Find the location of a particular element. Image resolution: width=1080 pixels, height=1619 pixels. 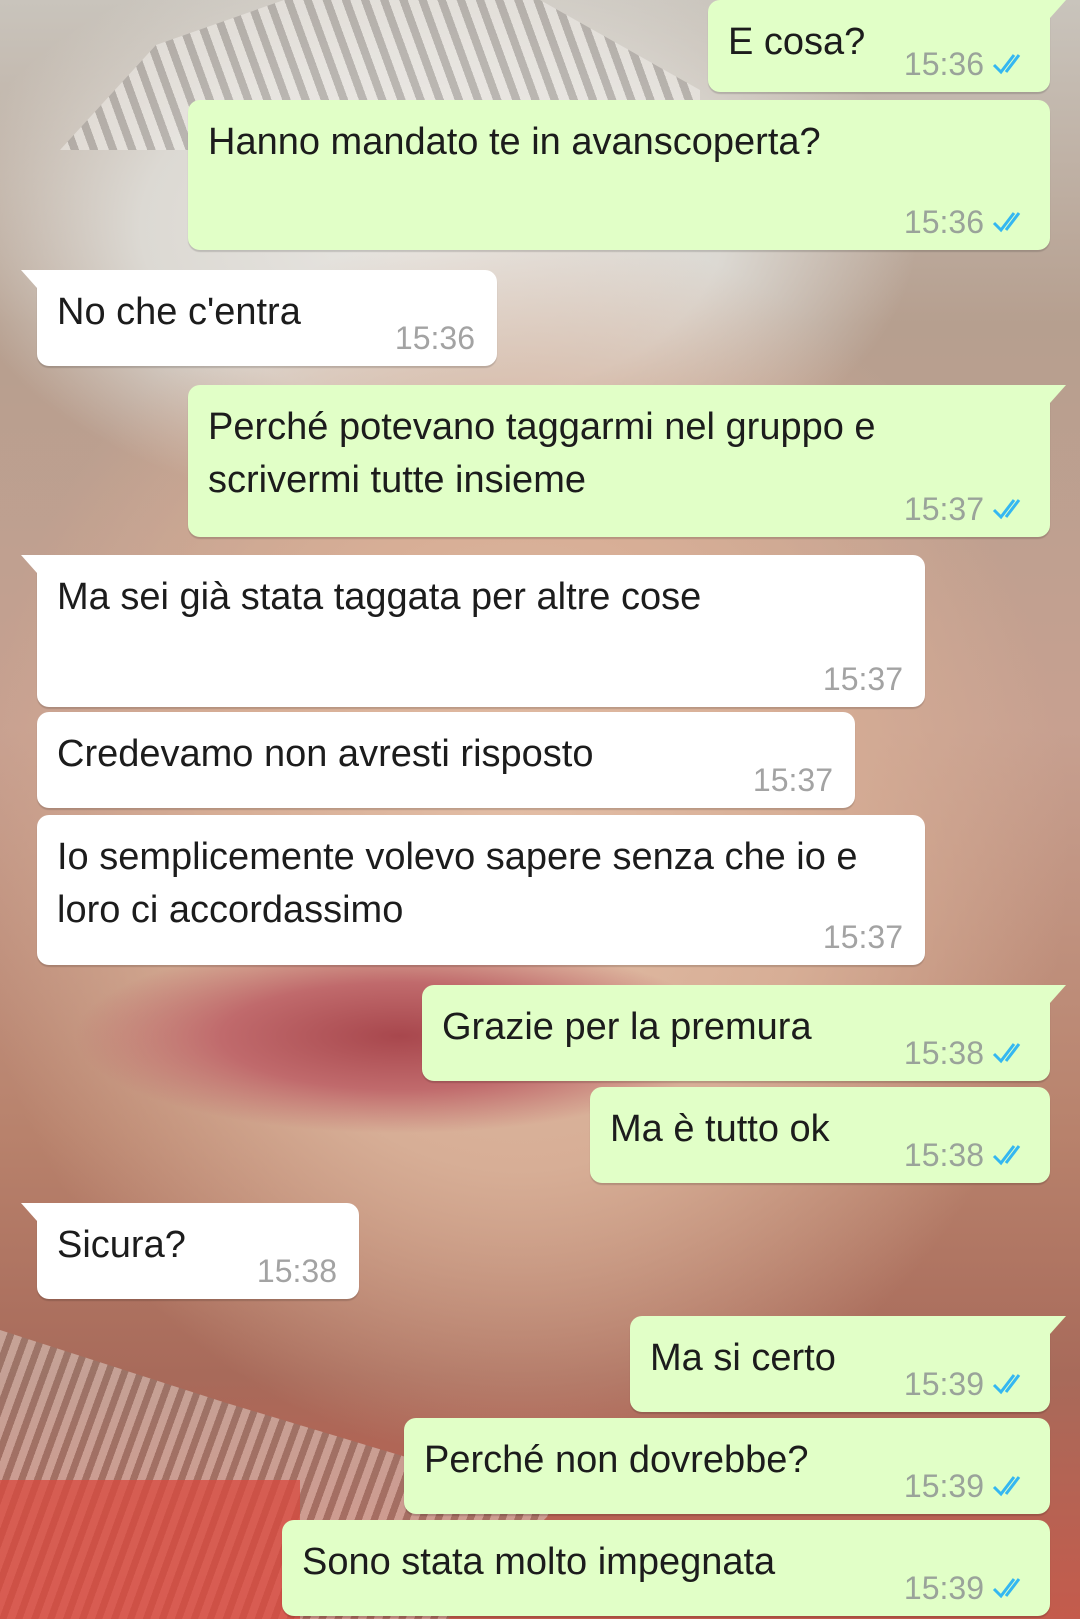

message-text: Perché non dovrebbe? is located at coordinates (616, 1460).